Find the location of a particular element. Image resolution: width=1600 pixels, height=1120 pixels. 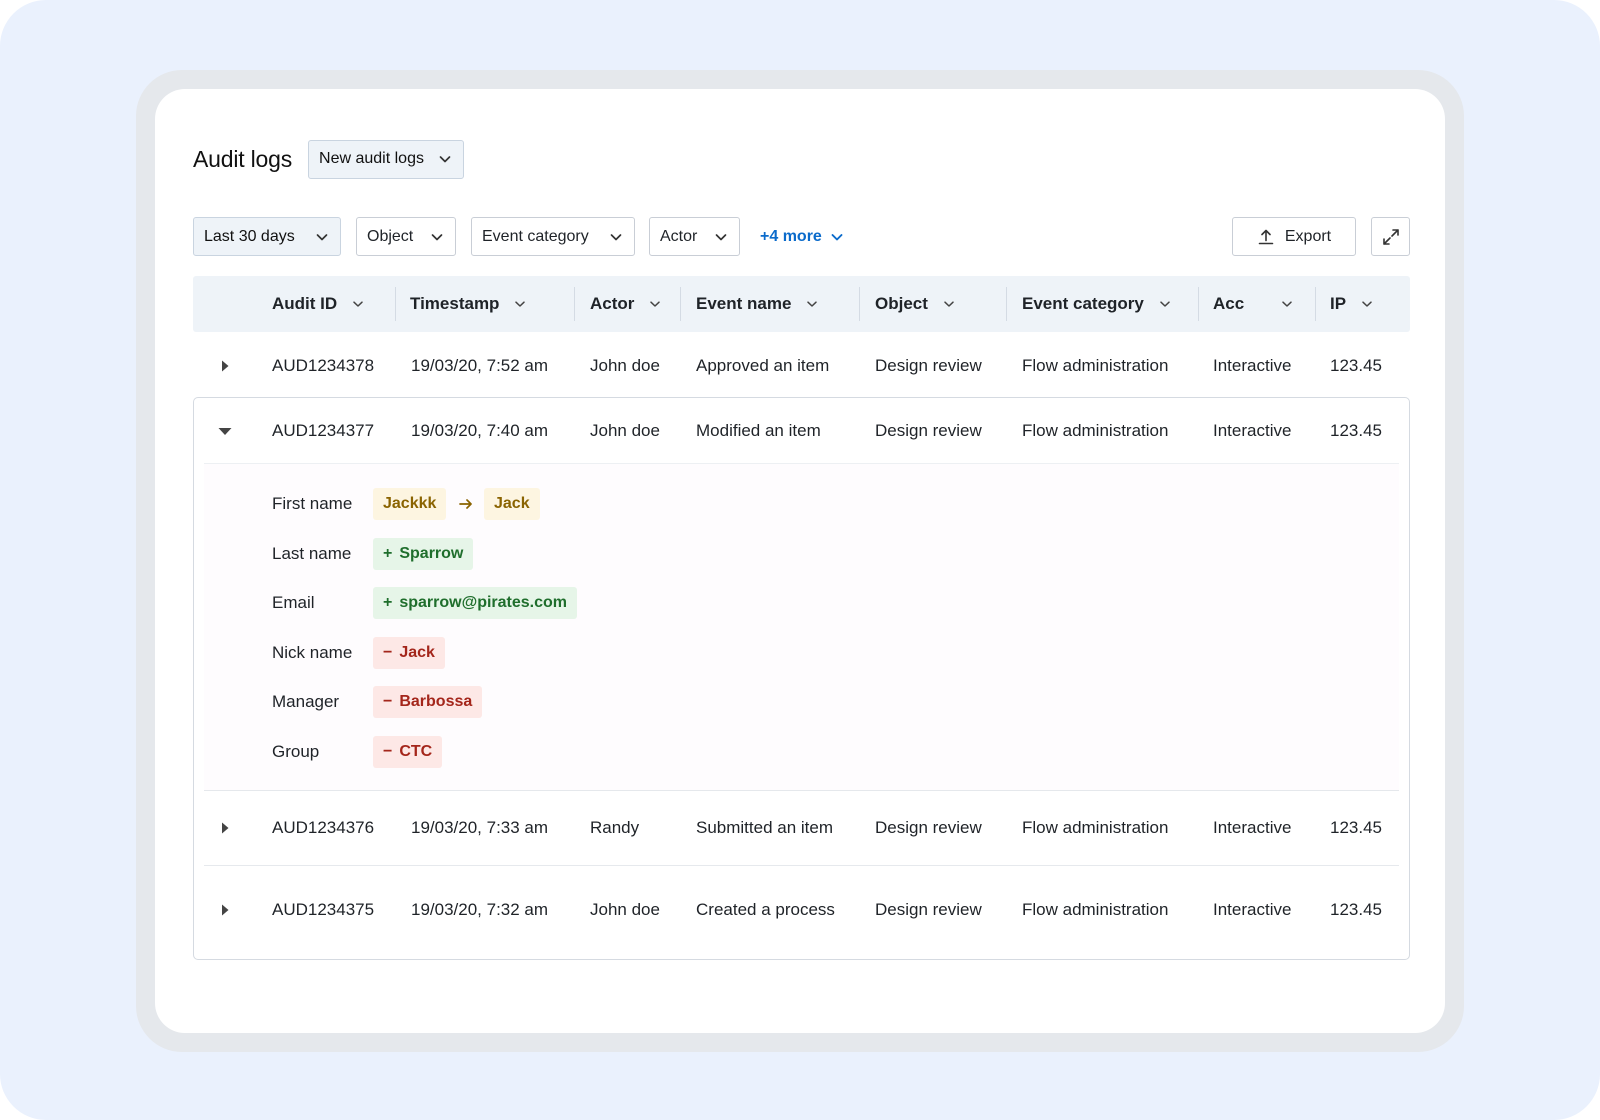

added-value-chip: + Sparrow is located at coordinates (423, 554).